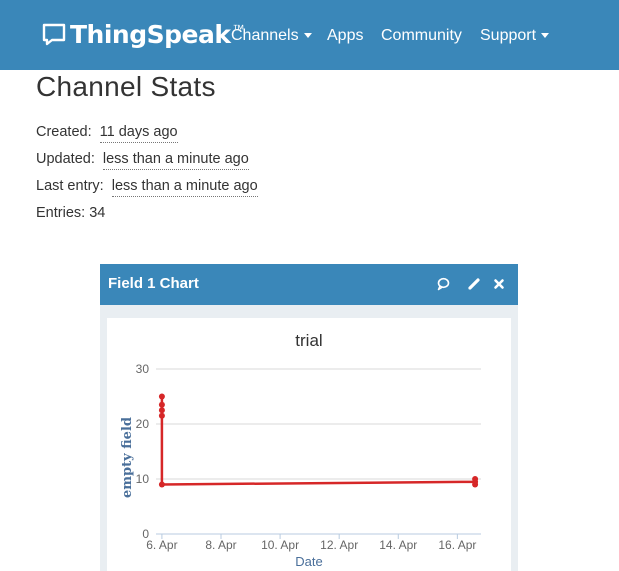 Image resolution: width=619 pixels, height=571 pixels. I want to click on card-header: Field 1 Chart, so click(309, 284).